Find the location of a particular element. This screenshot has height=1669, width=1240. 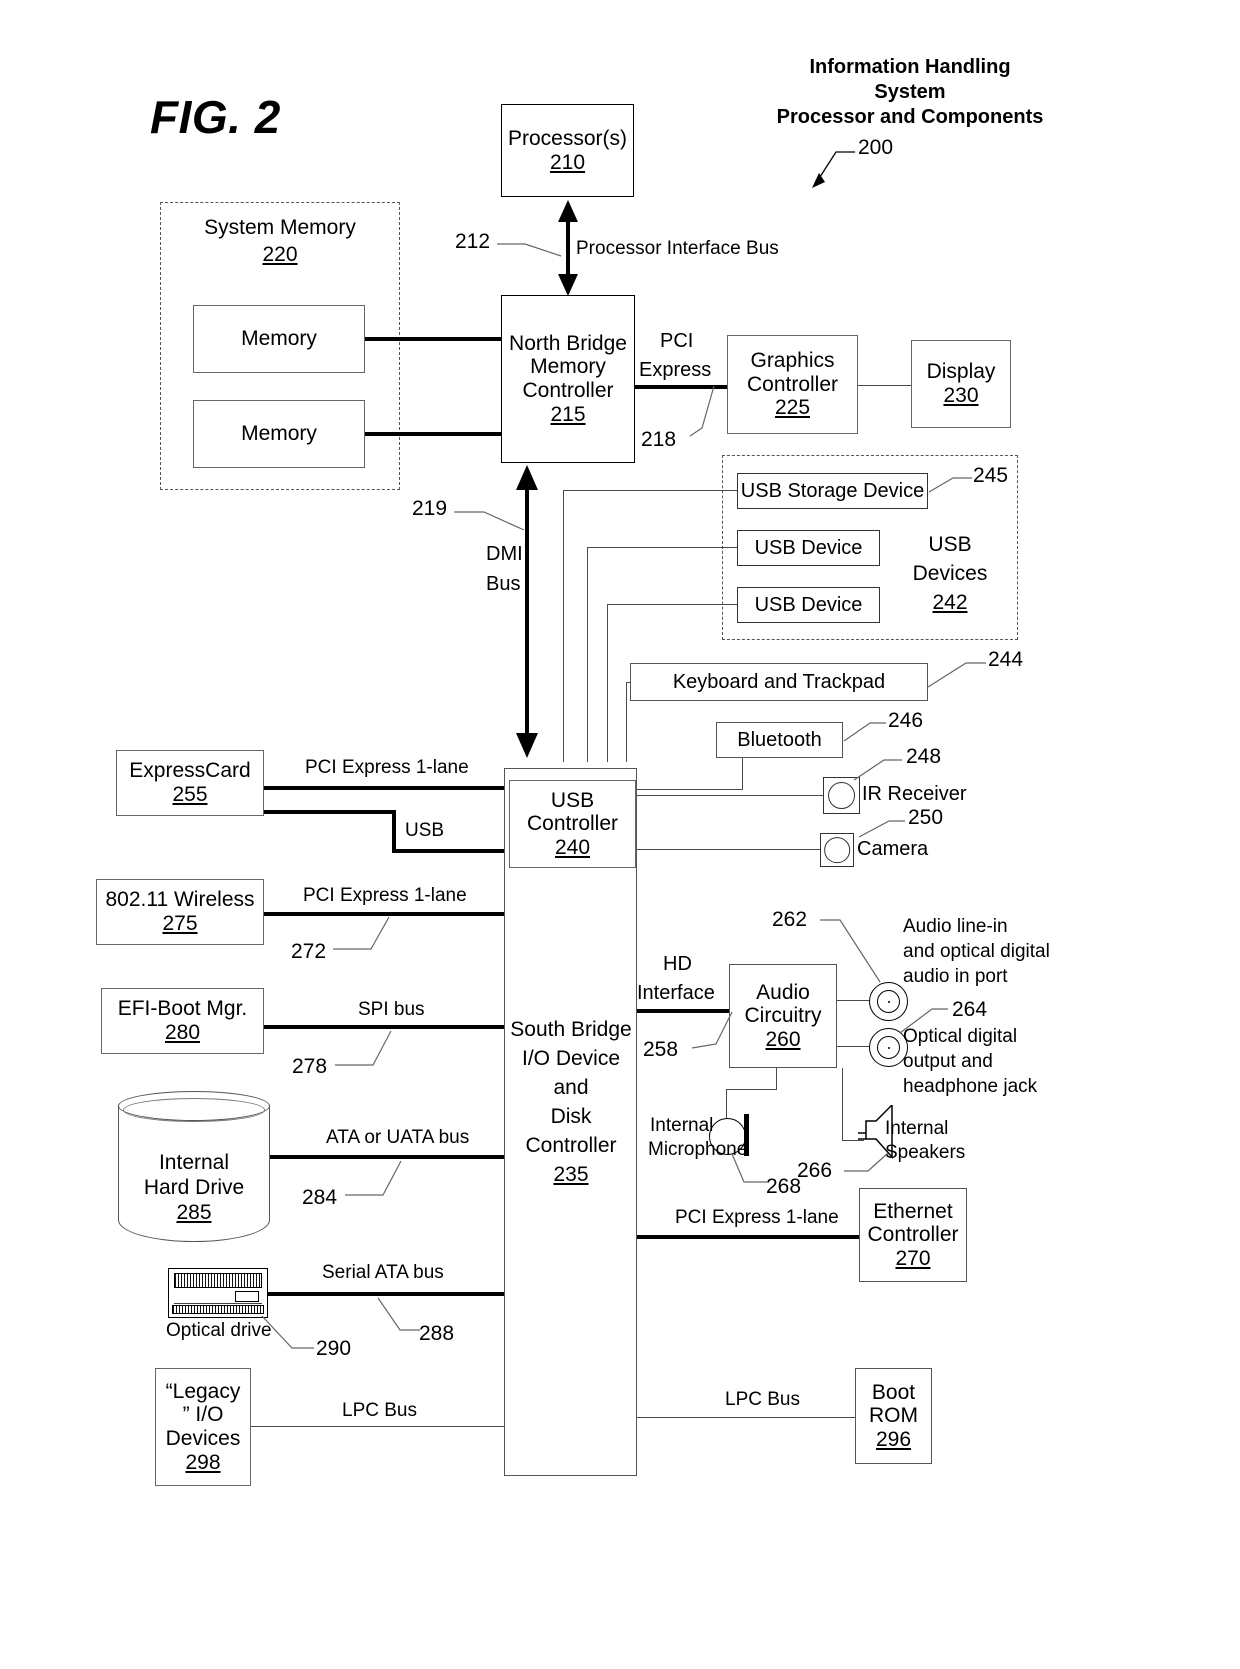

boot-rom-block: Boot ROM 296 is located at coordinates (893, 1416).